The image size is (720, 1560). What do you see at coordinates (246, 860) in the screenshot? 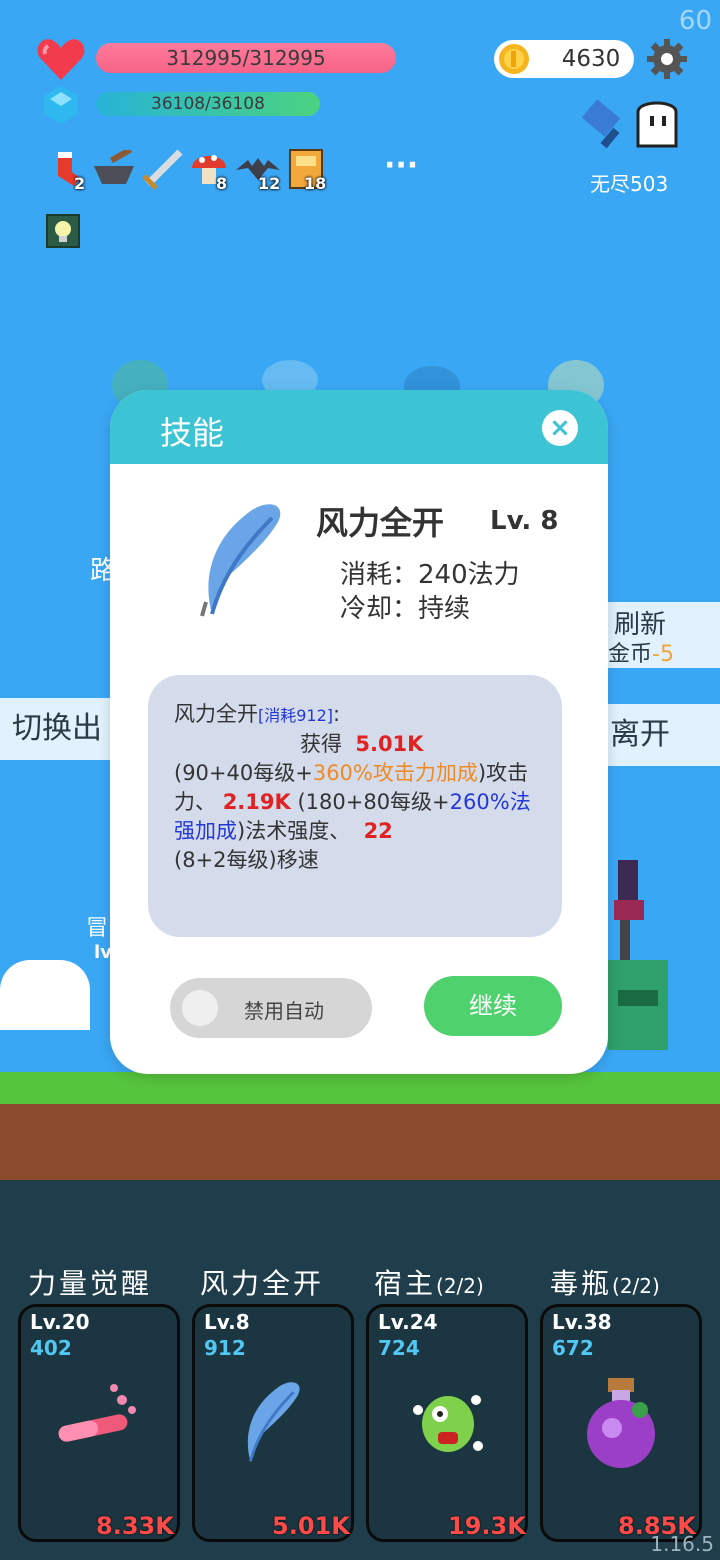
I see `desc-ms-base: (8+2每级)移速` at bounding box center [246, 860].